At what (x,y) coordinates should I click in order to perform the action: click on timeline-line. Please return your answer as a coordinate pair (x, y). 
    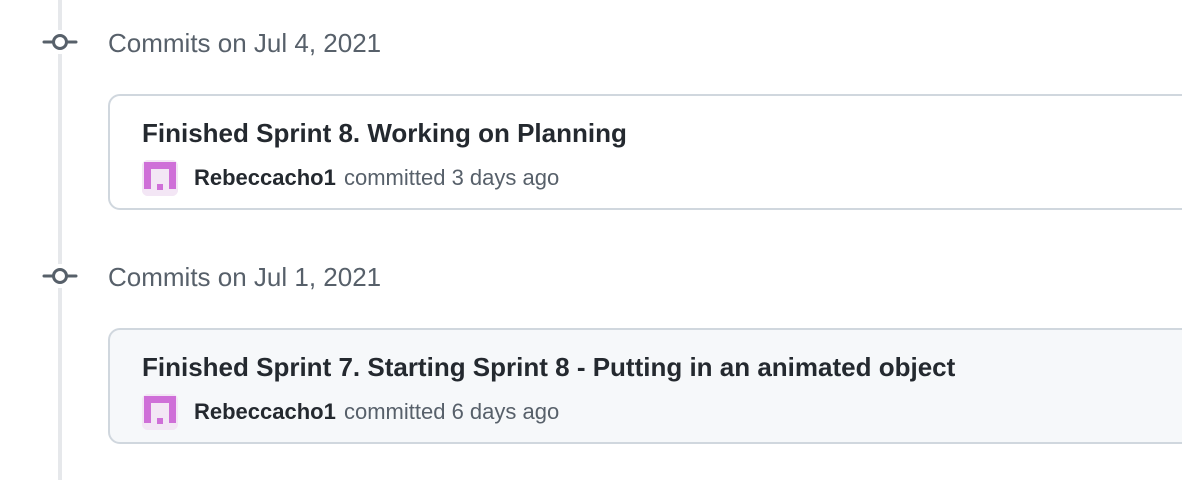
    Looking at the image, I should click on (60, 240).